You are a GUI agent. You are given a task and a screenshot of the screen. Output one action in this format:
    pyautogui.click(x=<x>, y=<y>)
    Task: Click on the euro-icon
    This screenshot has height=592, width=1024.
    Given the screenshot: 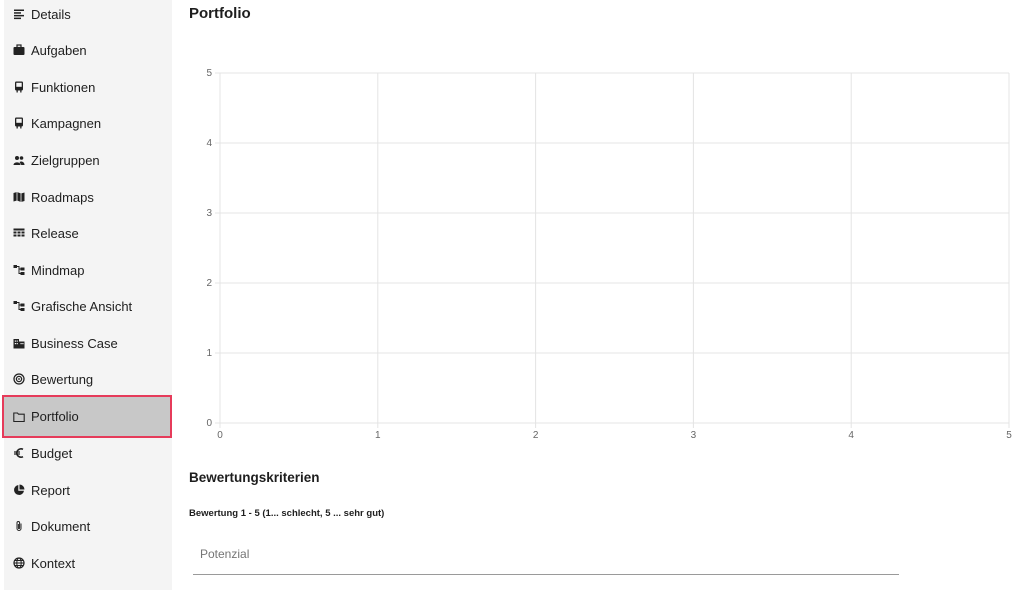 What is the action you would take?
    pyautogui.click(x=19, y=453)
    